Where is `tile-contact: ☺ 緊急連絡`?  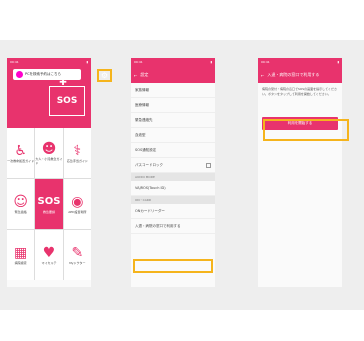
tile-contact: ☺ 緊急連絡 is located at coordinates (21, 204).